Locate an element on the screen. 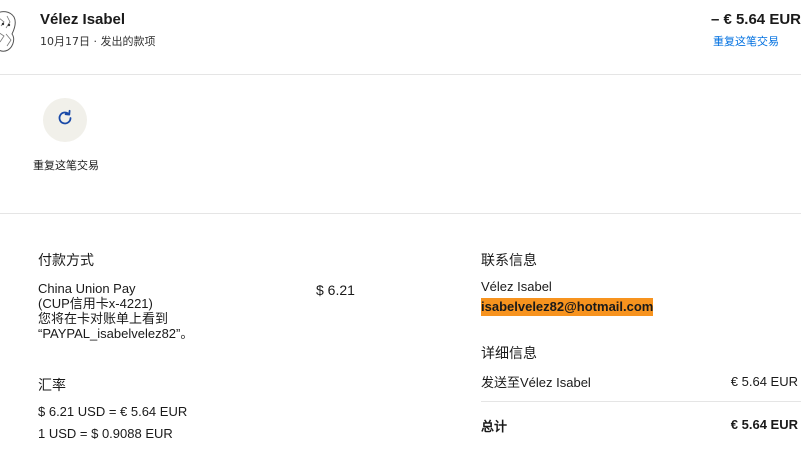 The height and width of the screenshot is (453, 801). payment-method-title: 付款方式 is located at coordinates (66, 261).